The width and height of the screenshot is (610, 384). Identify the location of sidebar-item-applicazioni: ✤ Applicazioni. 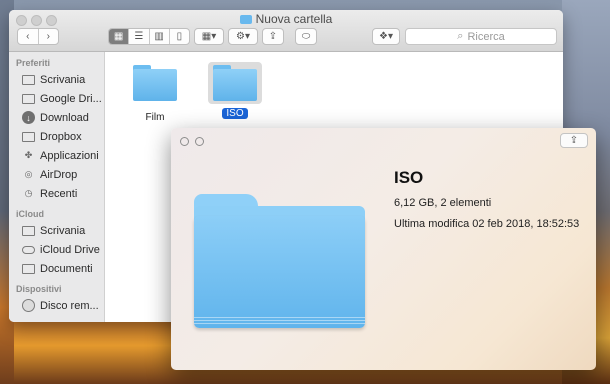
(56, 155).